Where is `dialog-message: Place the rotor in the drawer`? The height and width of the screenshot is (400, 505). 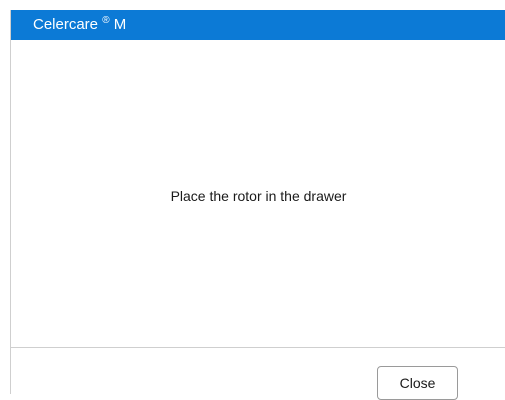
dialog-message: Place the rotor in the drawer is located at coordinates (258, 196).